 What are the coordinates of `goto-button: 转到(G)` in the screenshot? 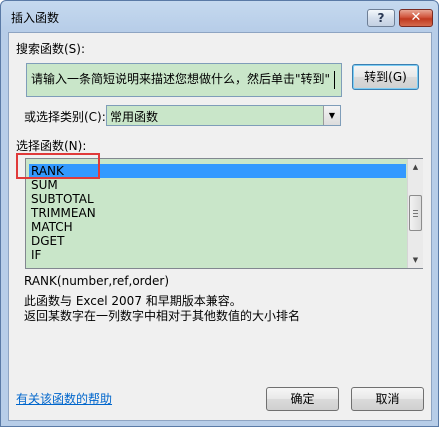 It's located at (385, 77).